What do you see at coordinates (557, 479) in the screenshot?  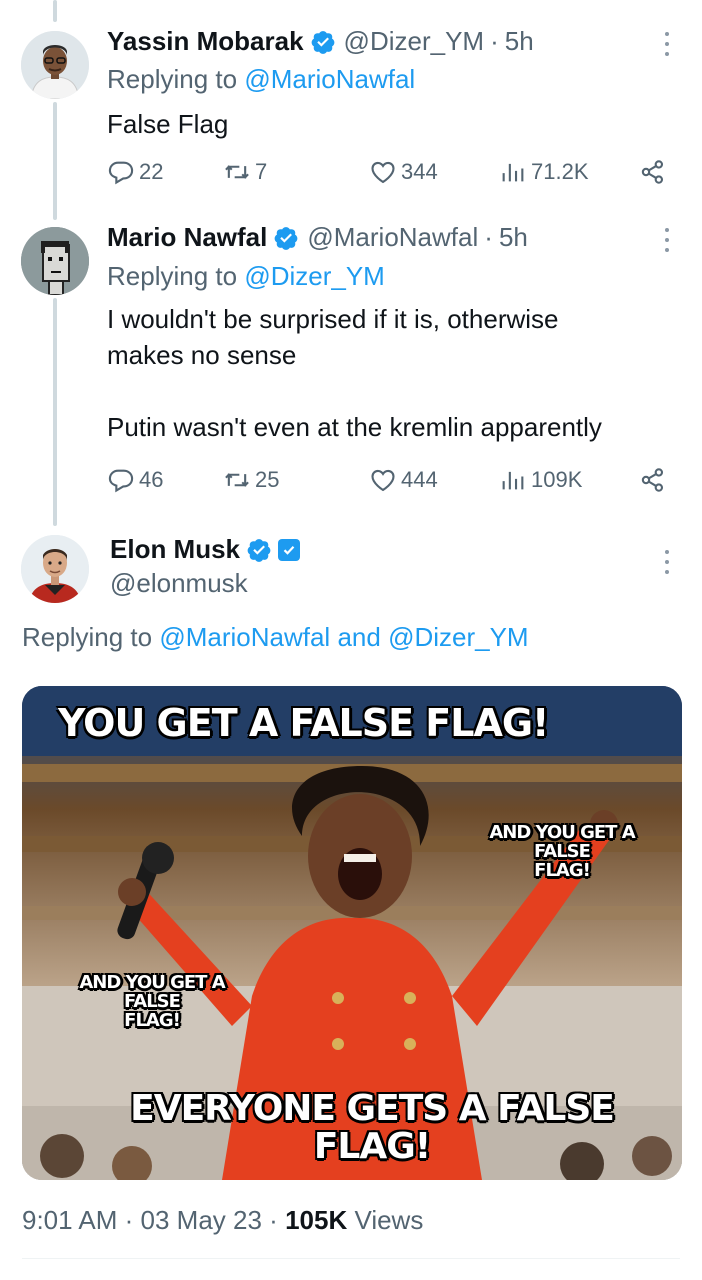 I see `views-count: 109K` at bounding box center [557, 479].